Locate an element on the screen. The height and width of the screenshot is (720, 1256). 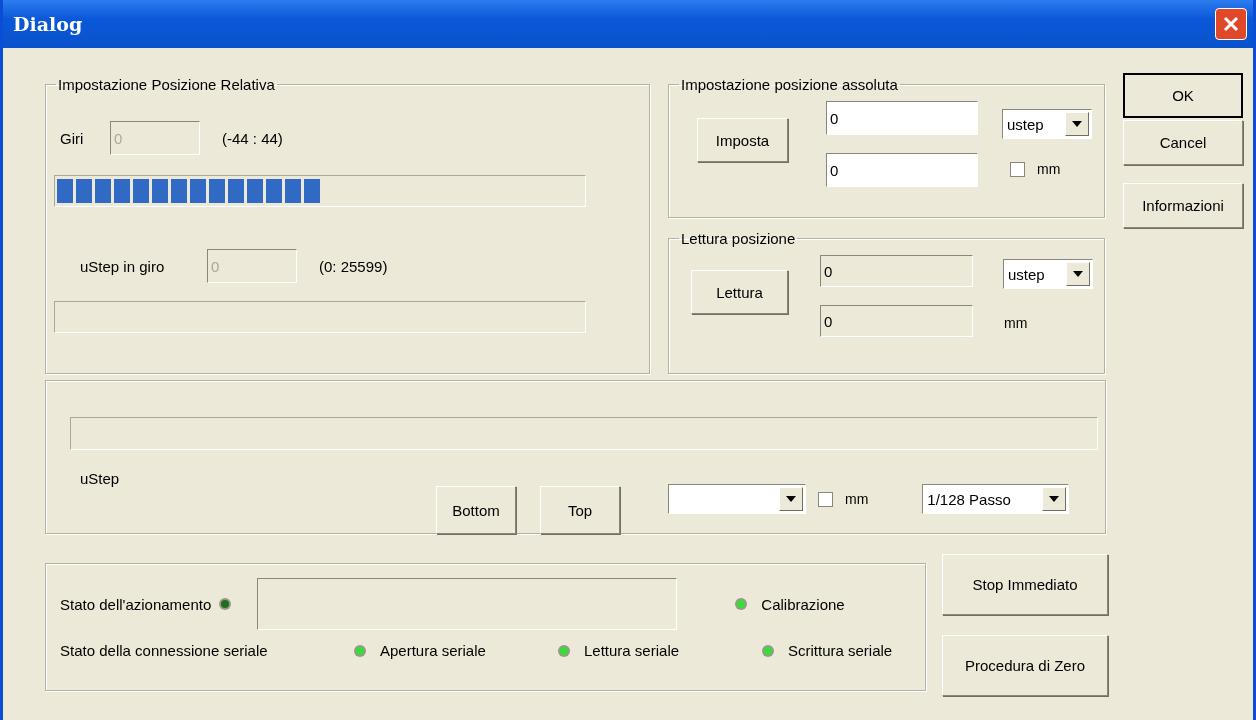
division-dropdown: 1/128 Passo is located at coordinates (996, 499).